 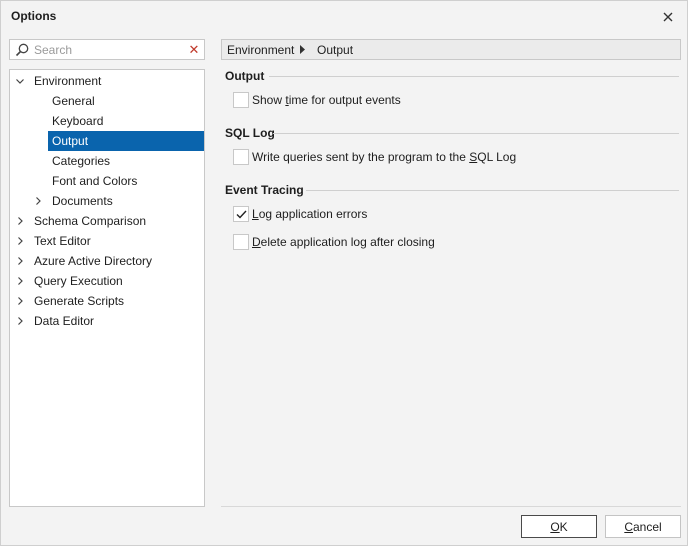 I want to click on cancel-button: Cancel, so click(x=643, y=526).